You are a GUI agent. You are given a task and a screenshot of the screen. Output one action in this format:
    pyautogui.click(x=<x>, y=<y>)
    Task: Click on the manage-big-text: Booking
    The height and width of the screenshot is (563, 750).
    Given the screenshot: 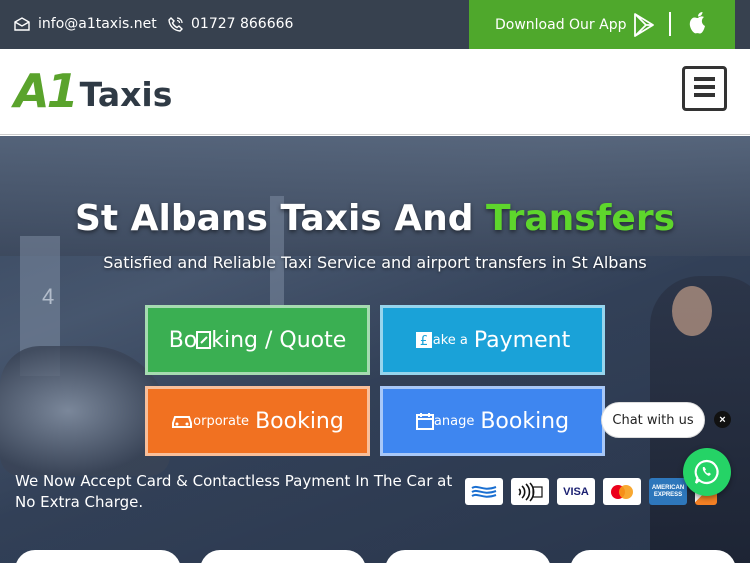 What is the action you would take?
    pyautogui.click(x=525, y=421)
    